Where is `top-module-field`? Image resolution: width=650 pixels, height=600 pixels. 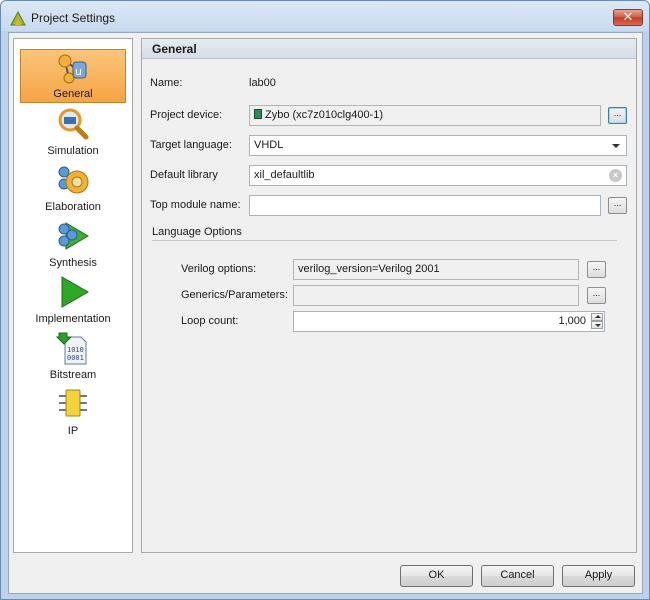 top-module-field is located at coordinates (425, 205).